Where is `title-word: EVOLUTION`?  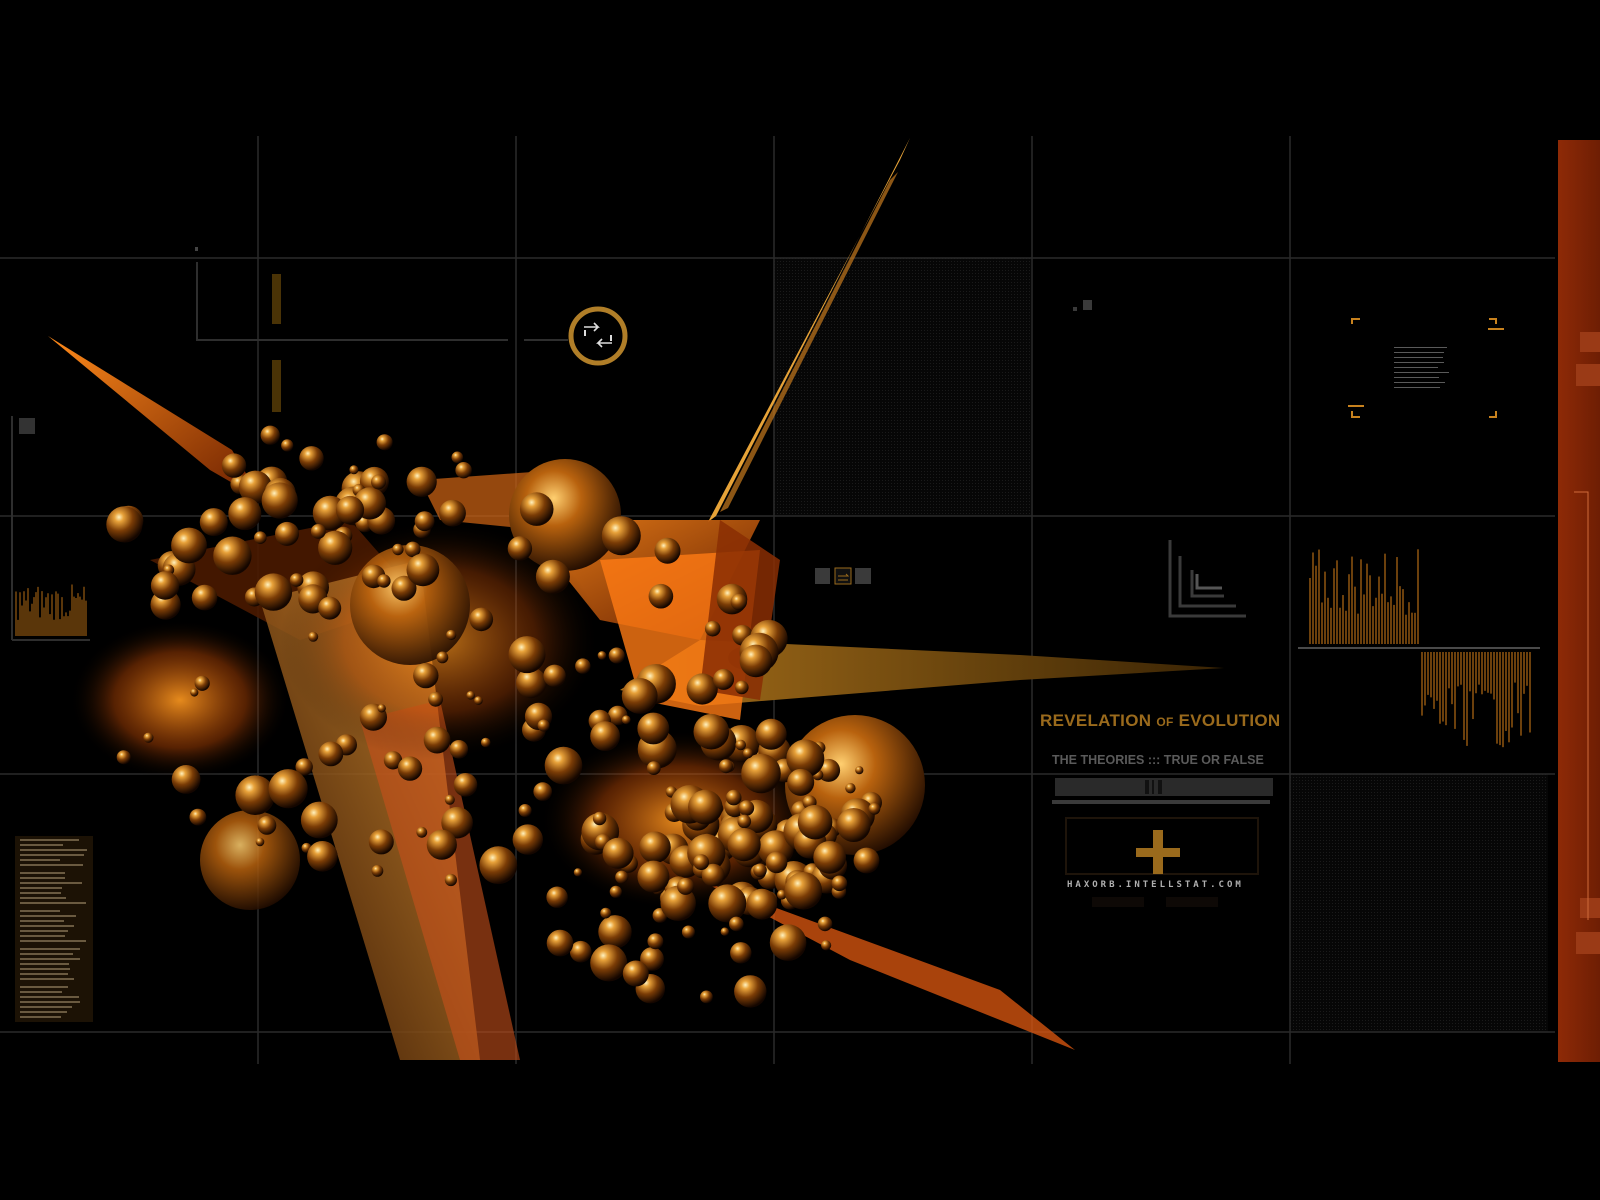 title-word: EVOLUTION is located at coordinates (1229, 720).